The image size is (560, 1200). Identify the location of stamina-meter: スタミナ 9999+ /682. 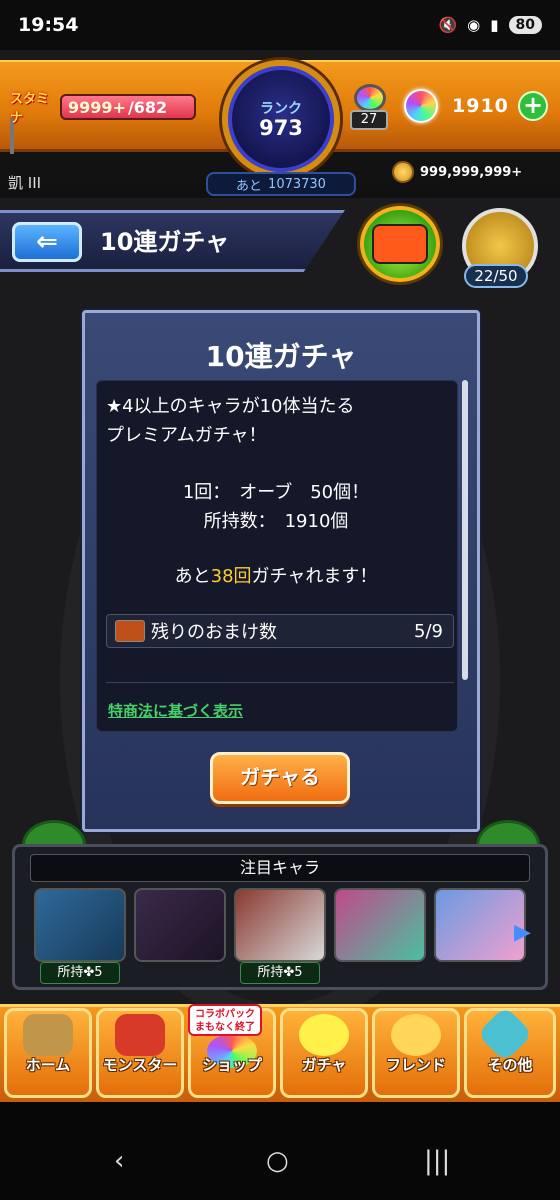
(103, 109).